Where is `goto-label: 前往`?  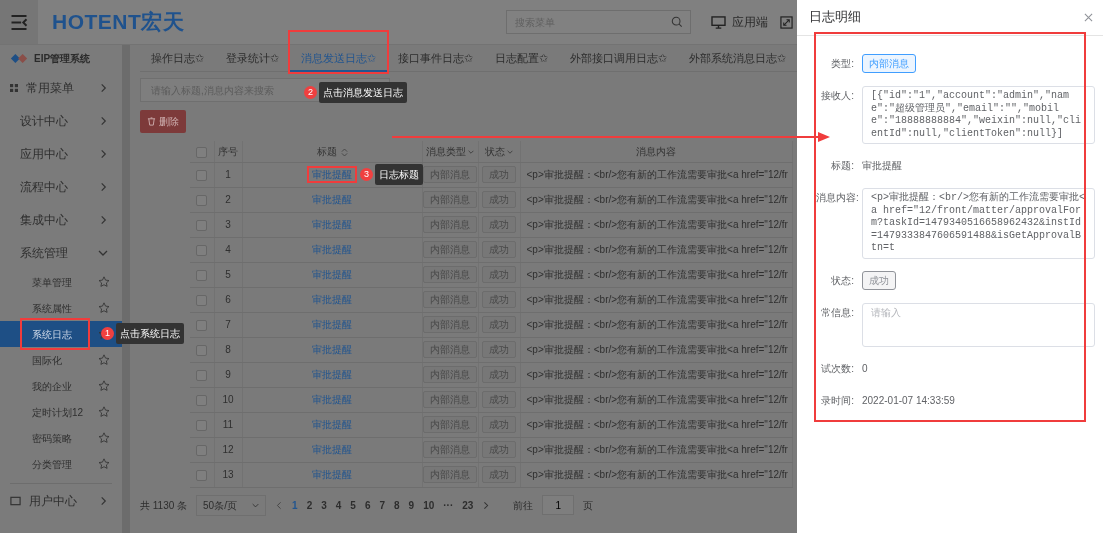
goto-label: 前往 is located at coordinates (523, 505).